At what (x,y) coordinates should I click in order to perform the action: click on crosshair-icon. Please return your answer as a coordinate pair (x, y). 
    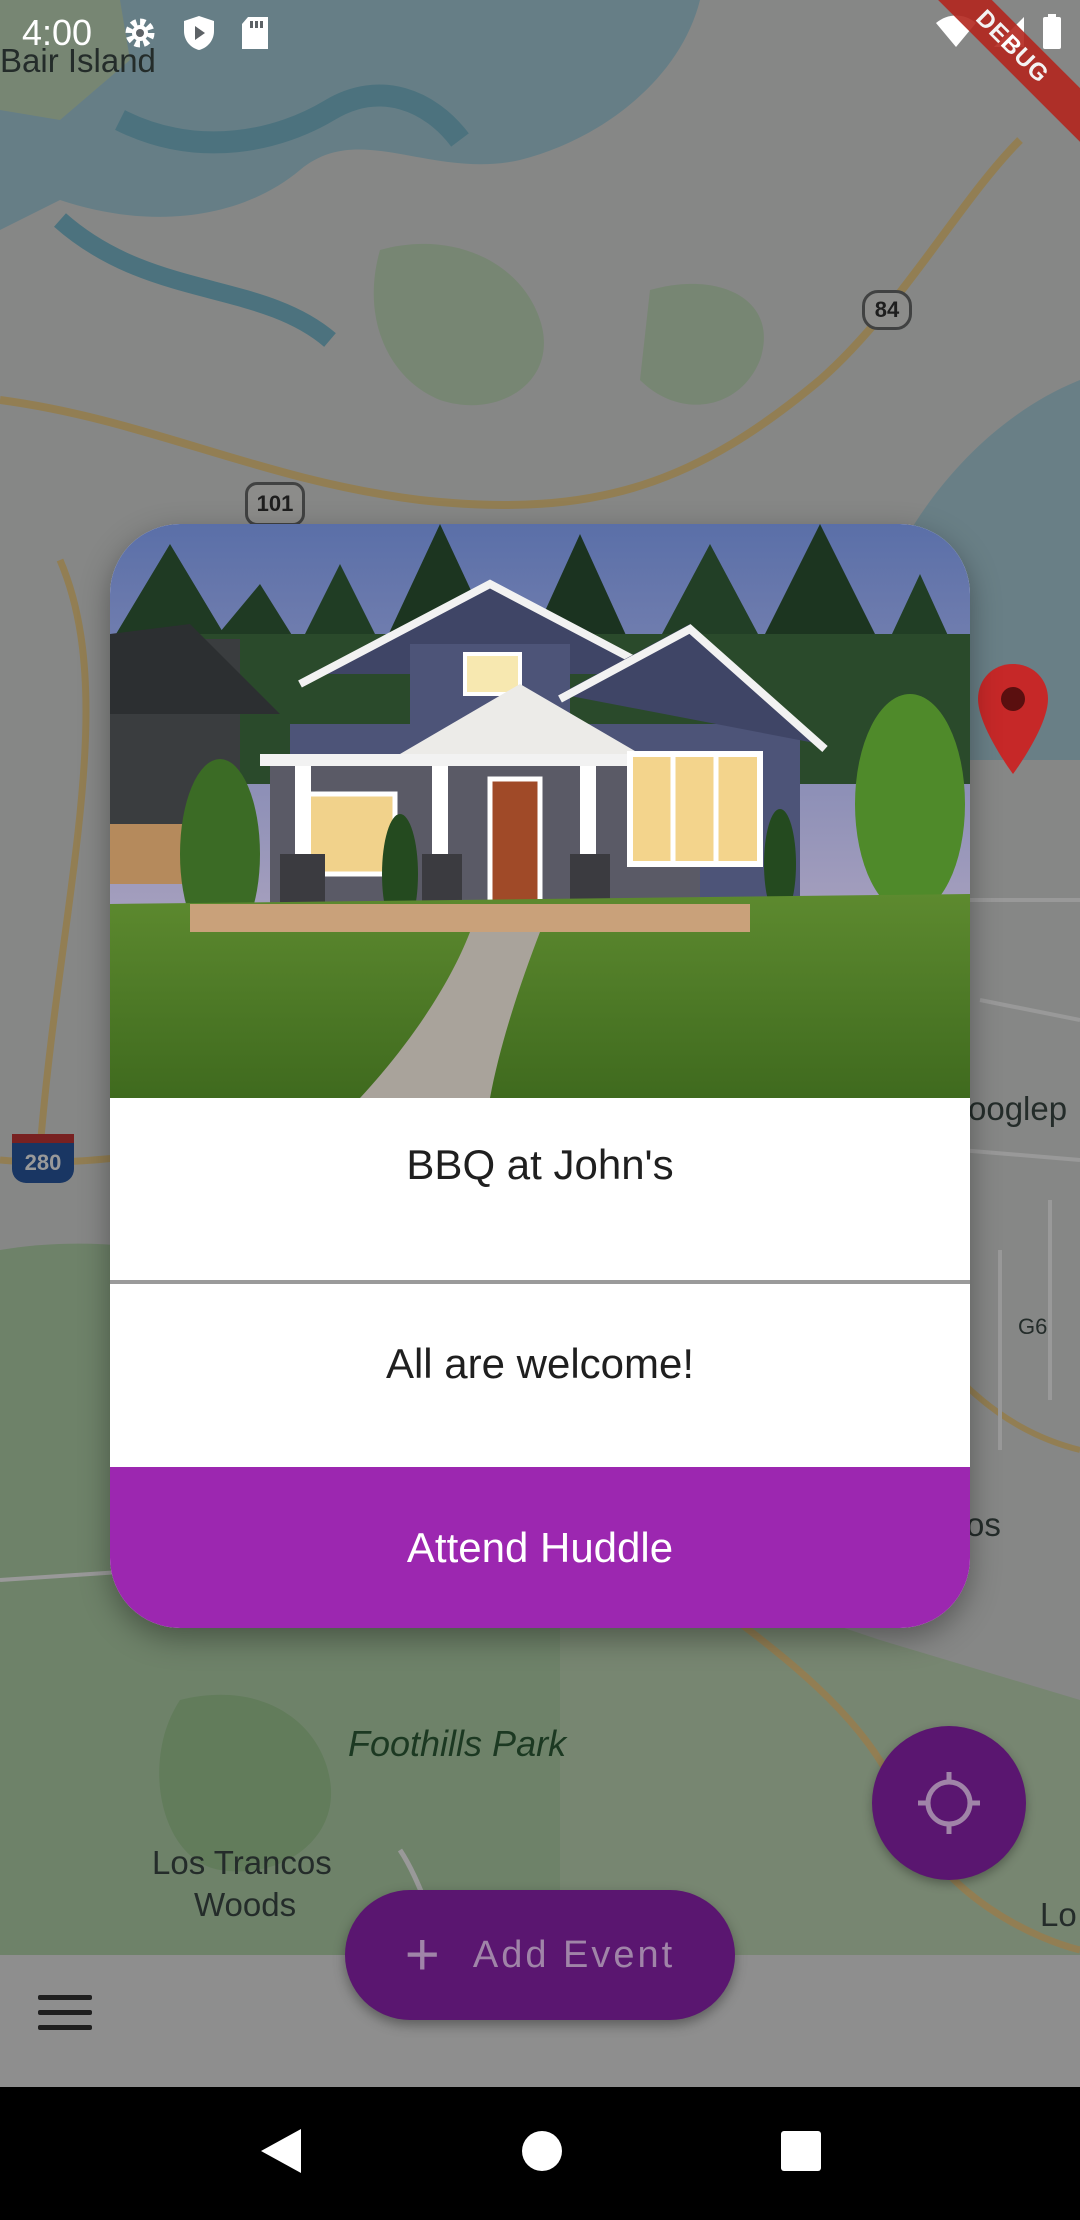
    Looking at the image, I should click on (949, 1803).